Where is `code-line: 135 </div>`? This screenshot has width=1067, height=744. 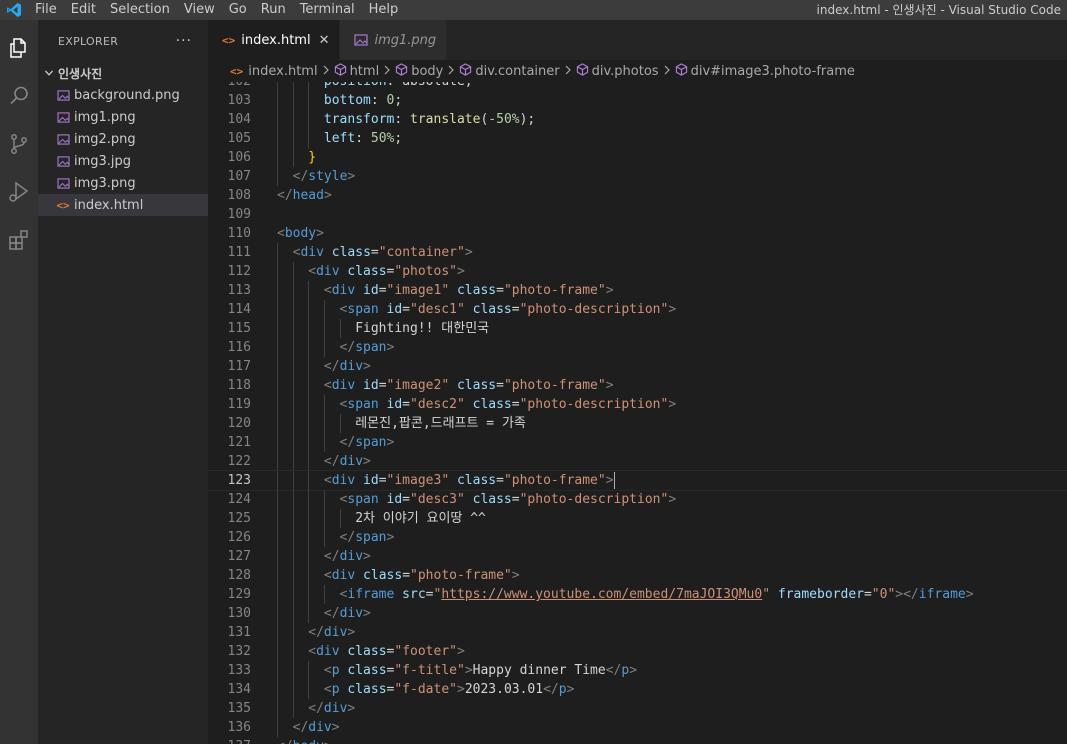 code-line: 135 </div> is located at coordinates (637, 708).